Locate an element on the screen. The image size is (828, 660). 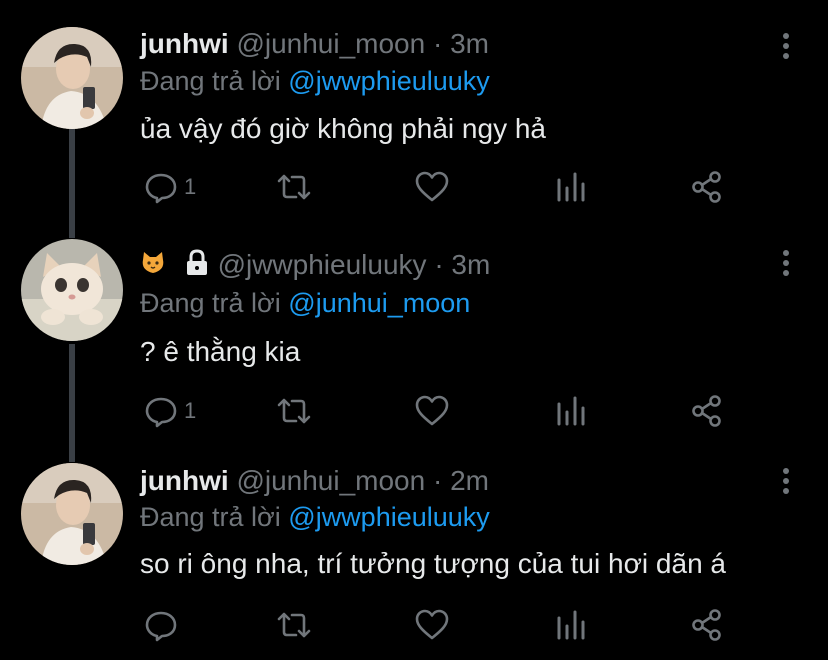
tweet-text: ? ê thằng kia is located at coordinates (220, 351).